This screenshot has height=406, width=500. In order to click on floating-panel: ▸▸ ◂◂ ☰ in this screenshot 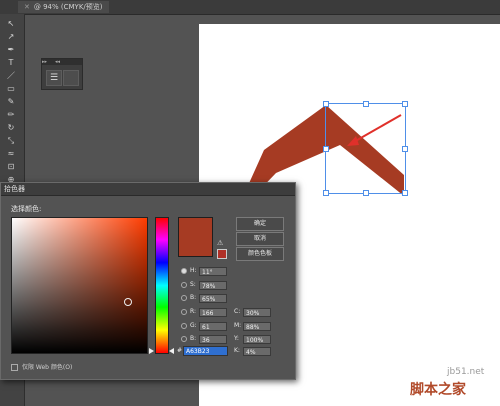, I will do `click(62, 74)`.